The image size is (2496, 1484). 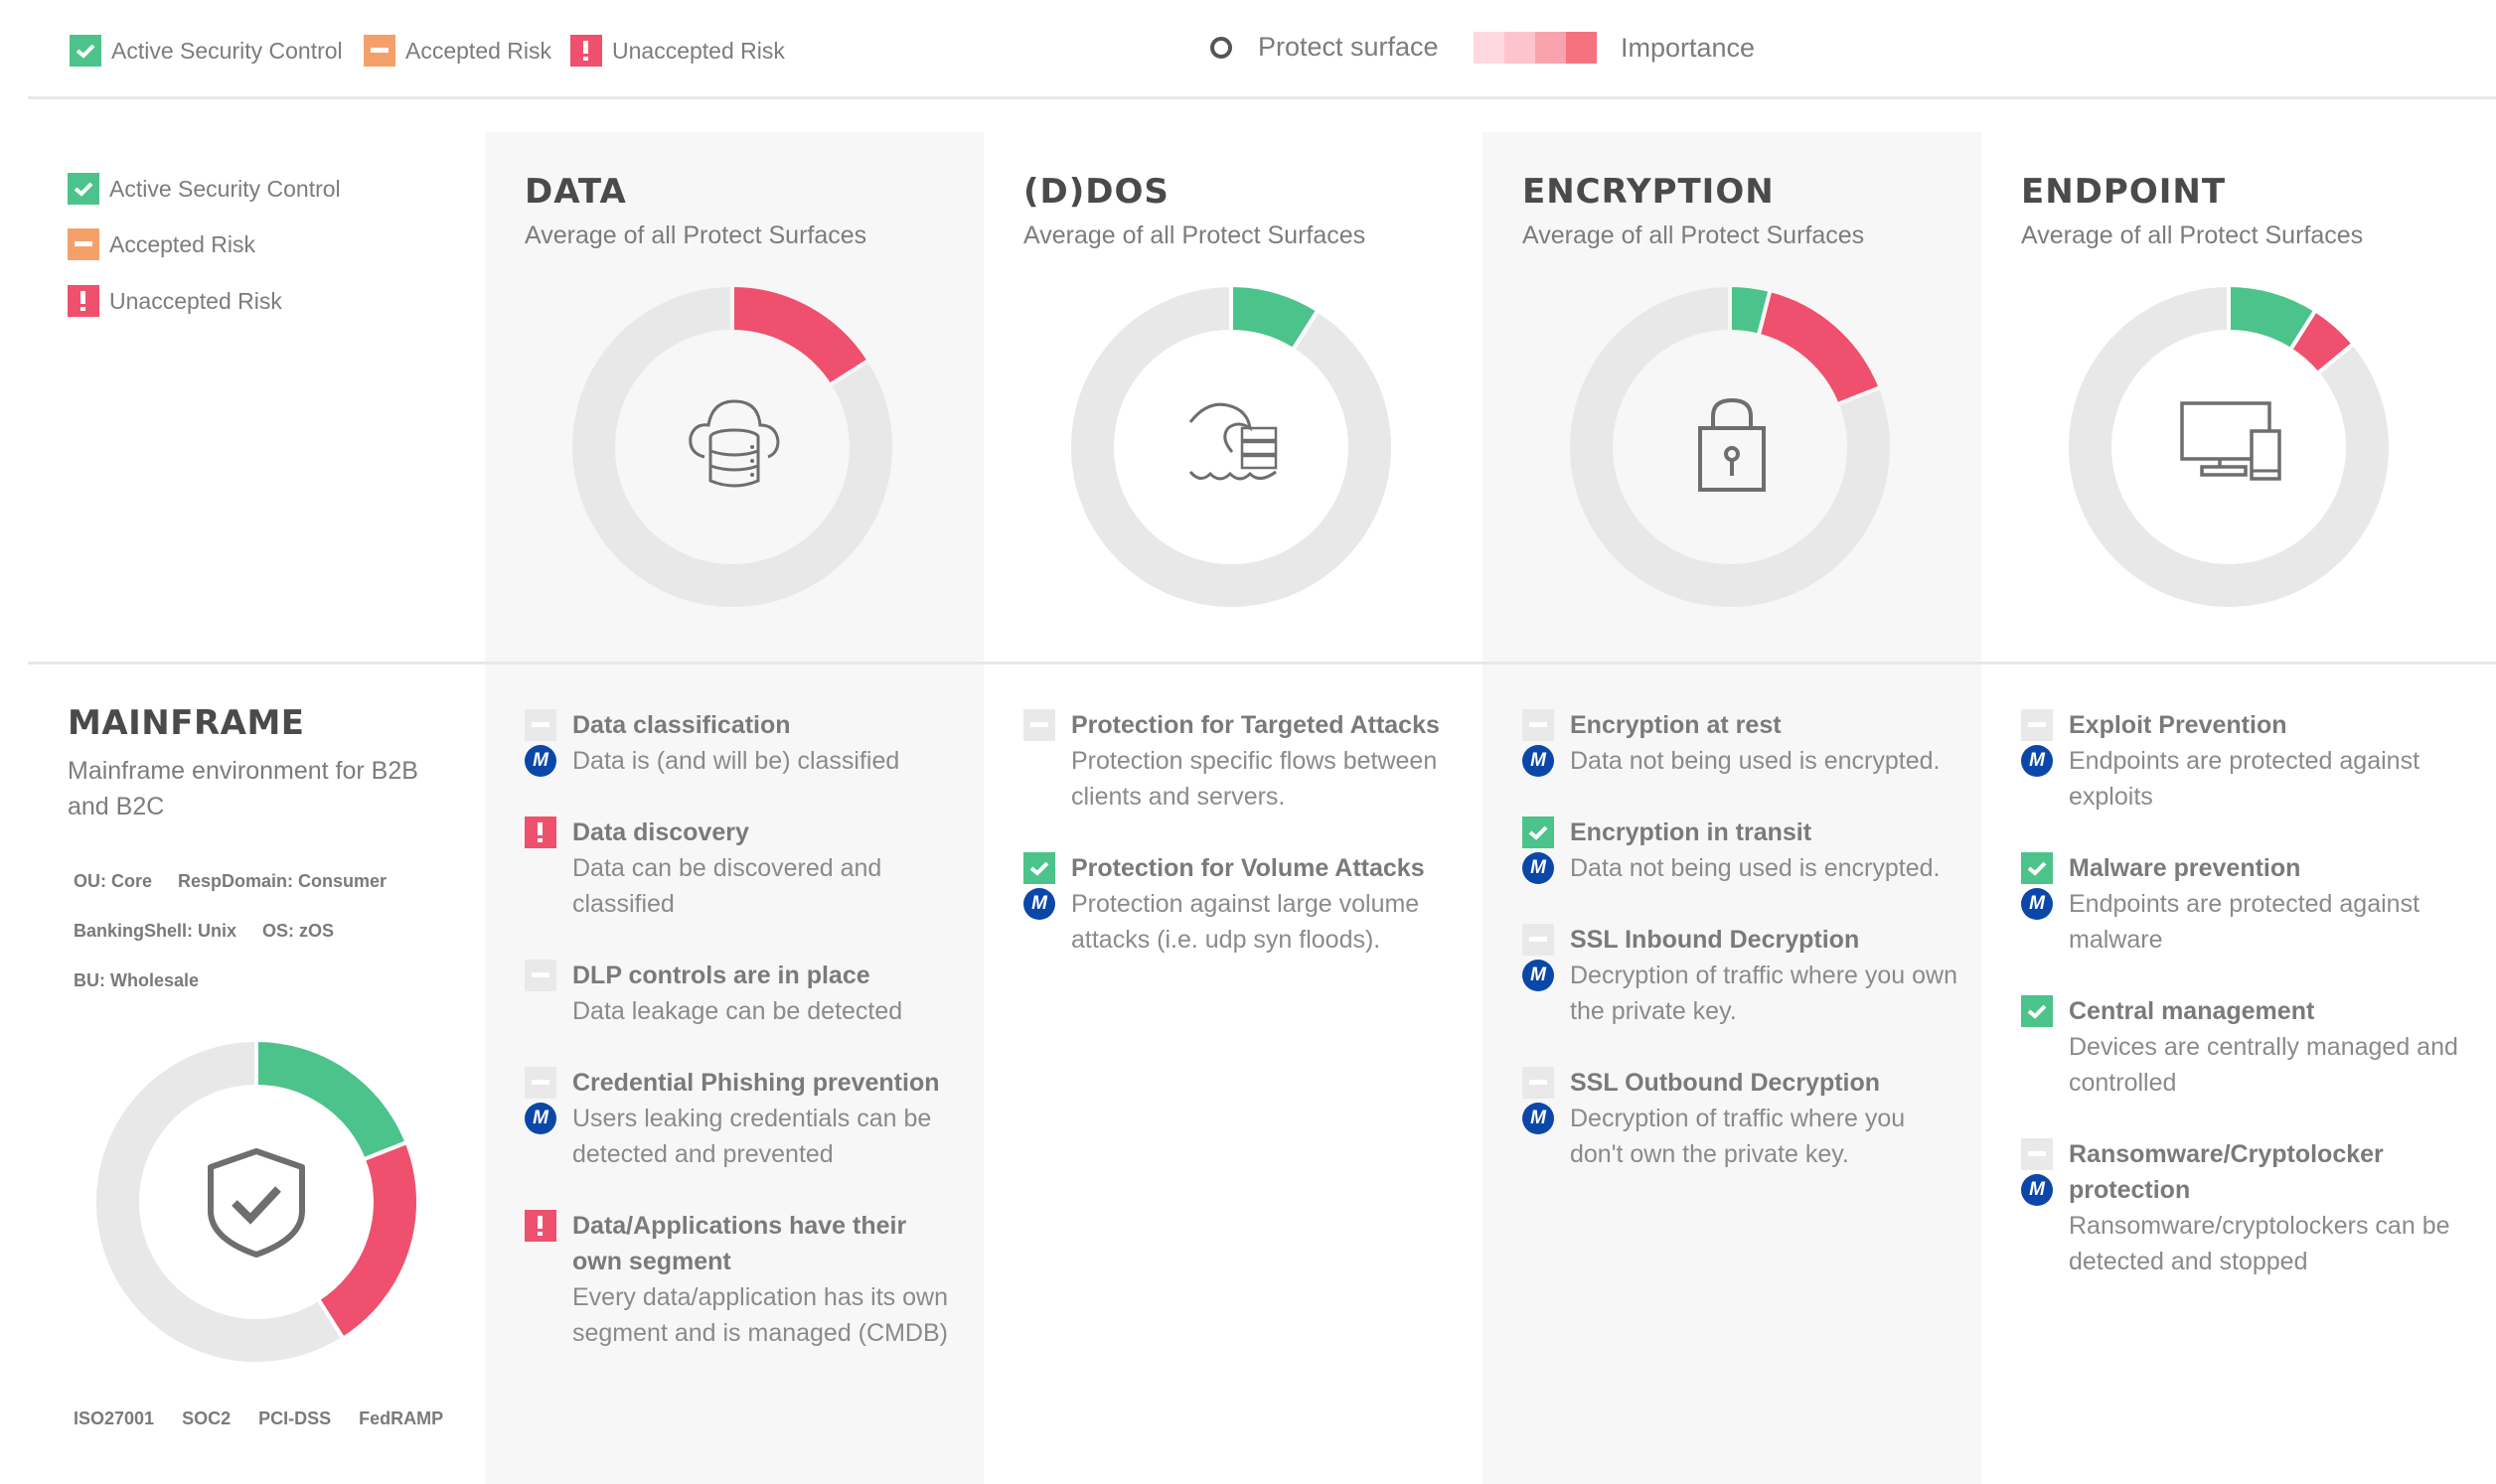 What do you see at coordinates (2185, 868) in the screenshot?
I see `control-title: Malware prevention` at bounding box center [2185, 868].